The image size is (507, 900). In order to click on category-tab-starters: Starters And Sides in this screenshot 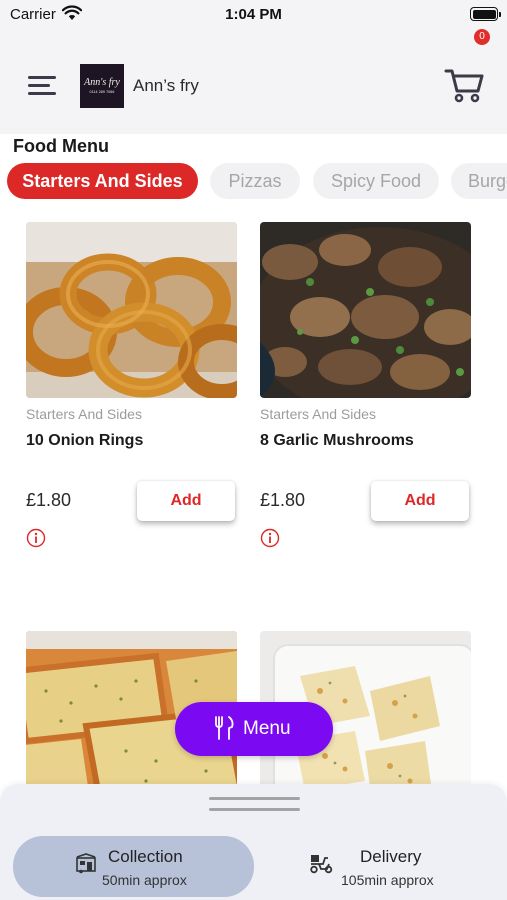, I will do `click(102, 181)`.